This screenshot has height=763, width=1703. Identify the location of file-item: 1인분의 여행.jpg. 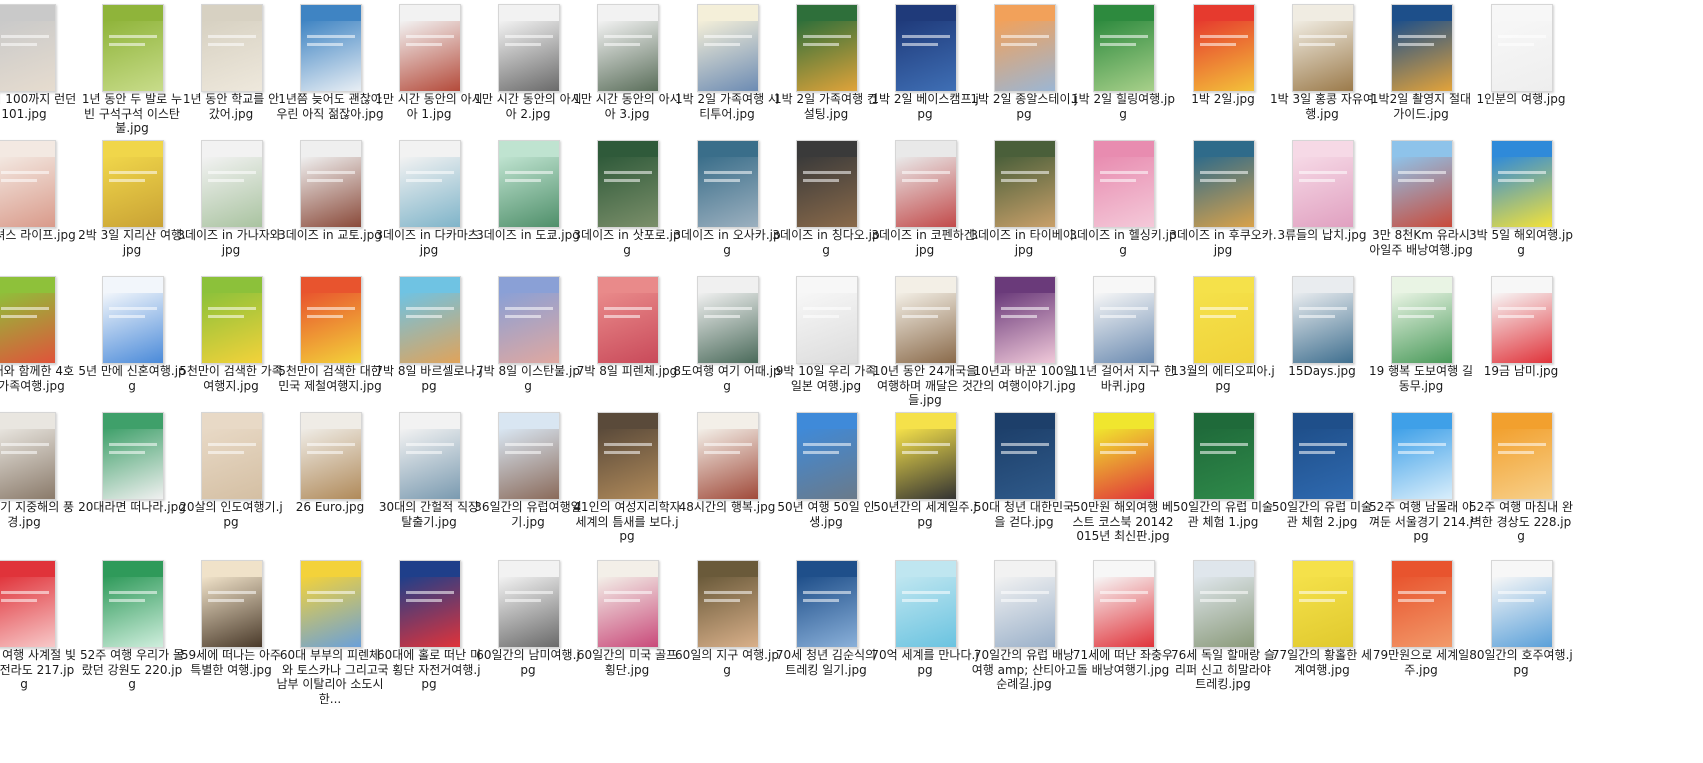
(1521, 75).